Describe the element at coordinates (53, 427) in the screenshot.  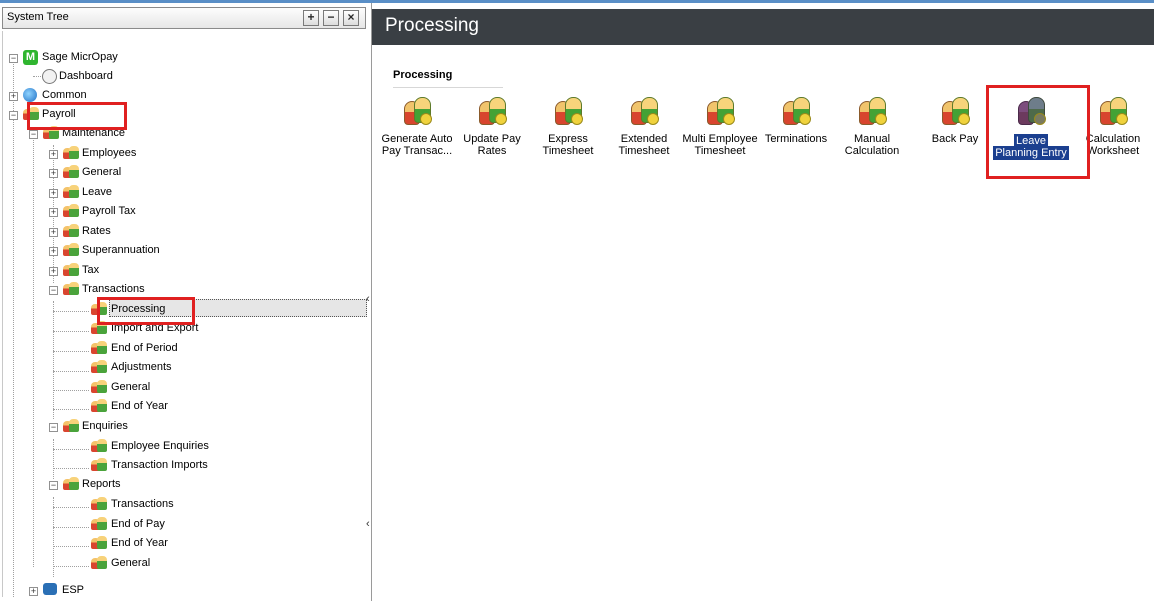
I see `expander-enquiries: −` at that location.